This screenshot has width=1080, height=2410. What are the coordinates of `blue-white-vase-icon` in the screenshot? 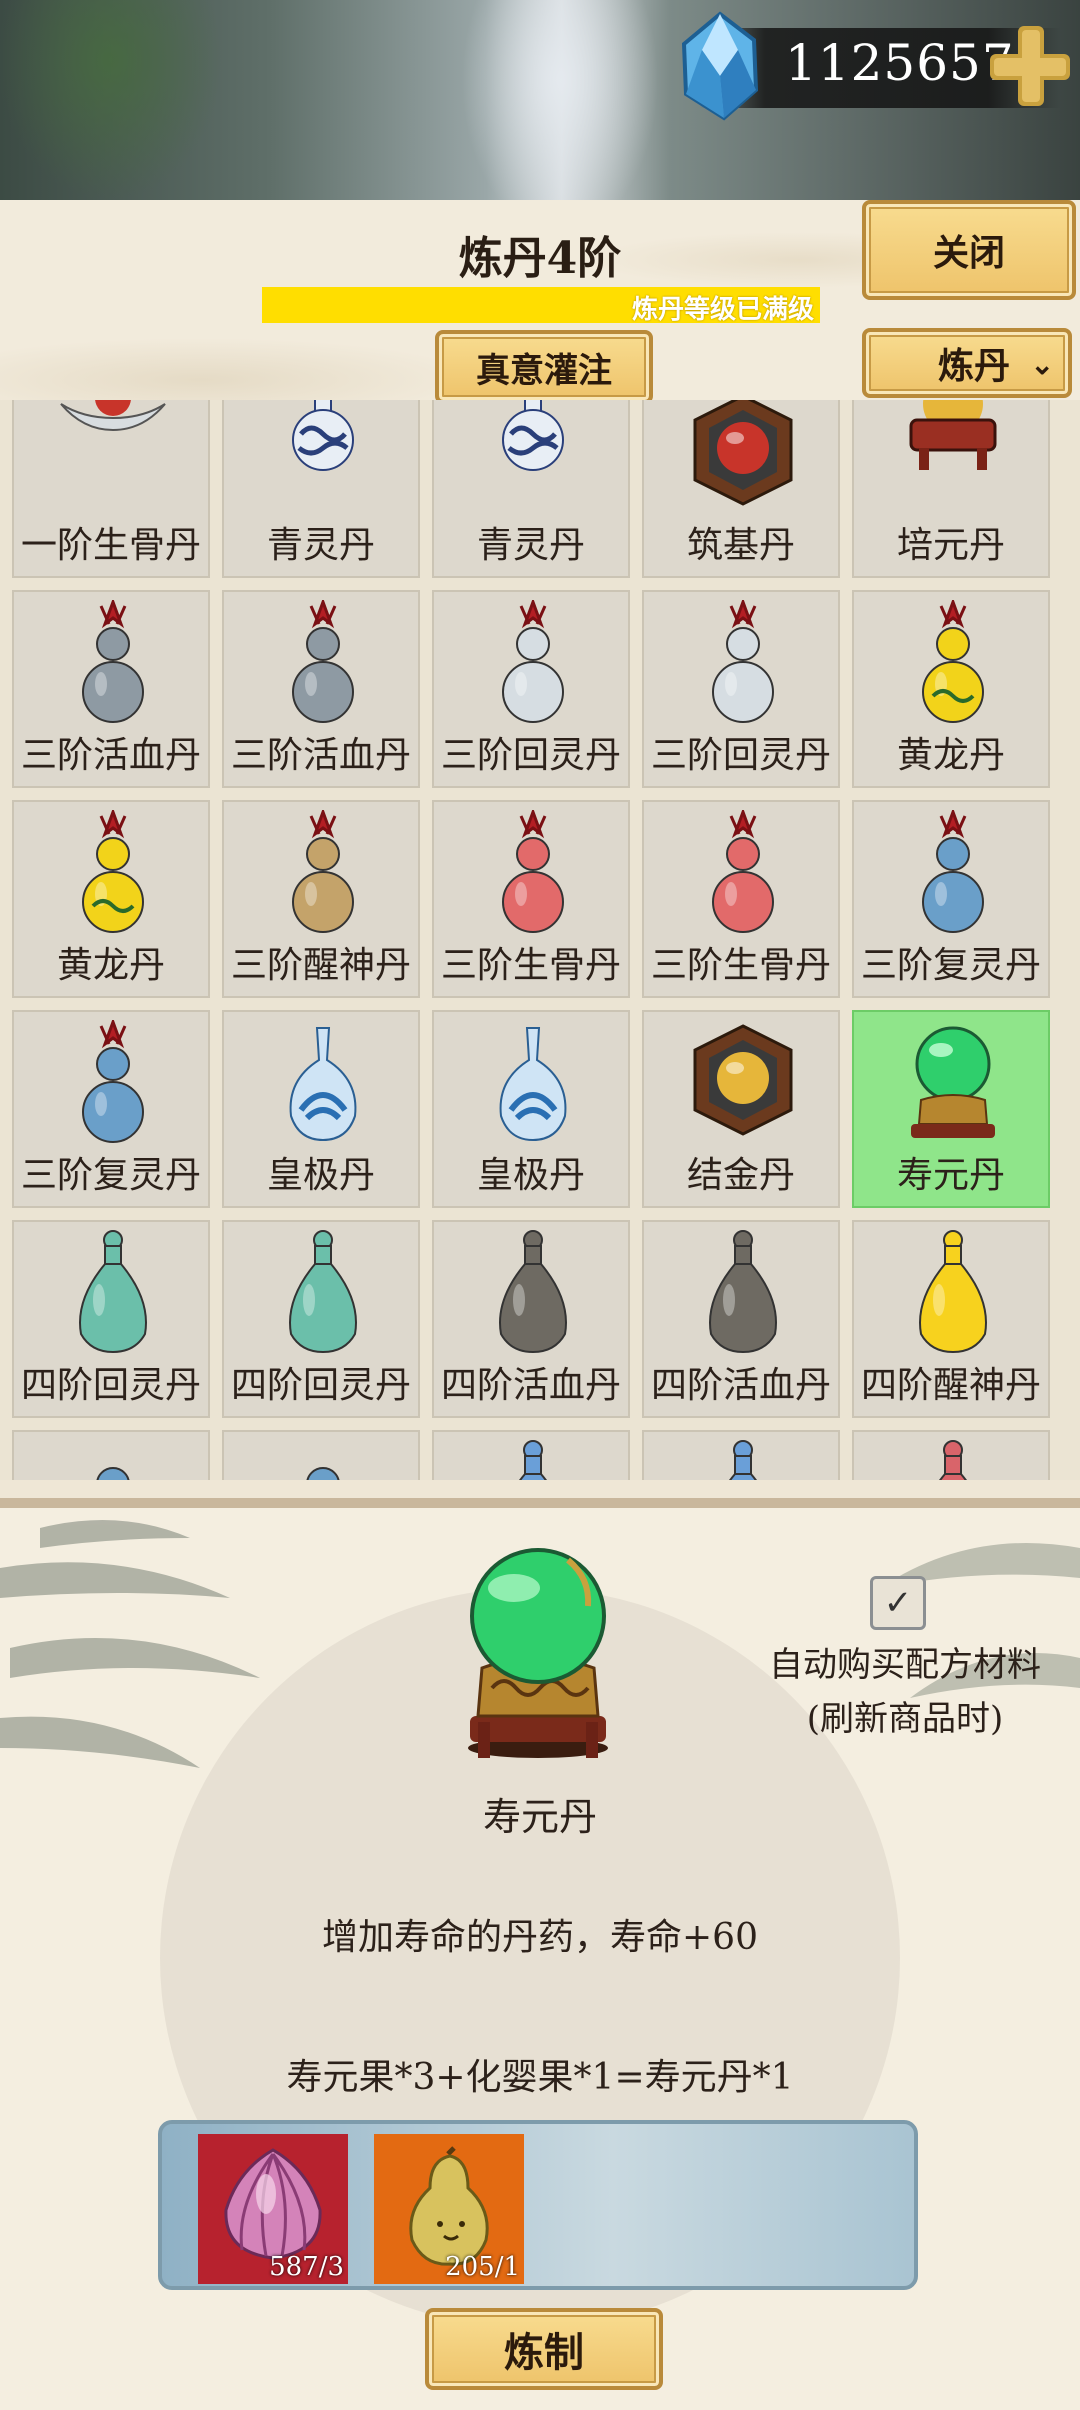 It's located at (533, 435).